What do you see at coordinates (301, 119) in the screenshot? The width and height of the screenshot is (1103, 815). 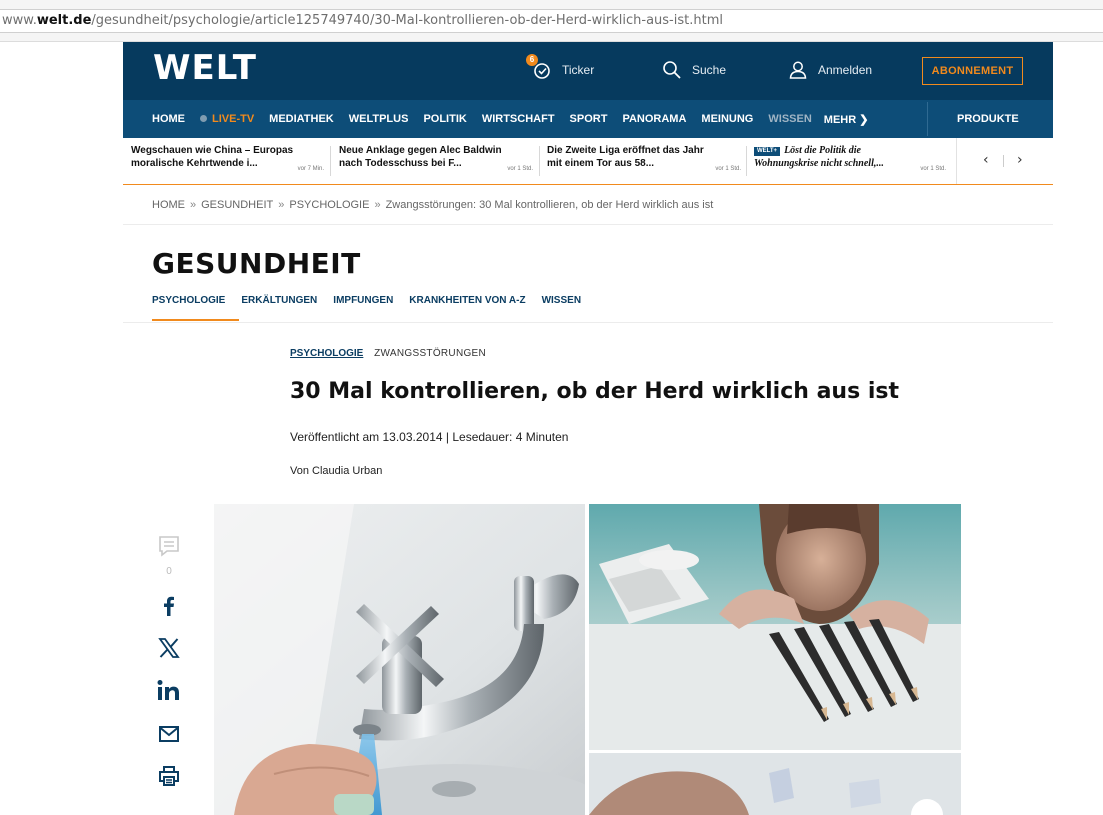 I see `nav-item-mediathek: MEDIATHEK` at bounding box center [301, 119].